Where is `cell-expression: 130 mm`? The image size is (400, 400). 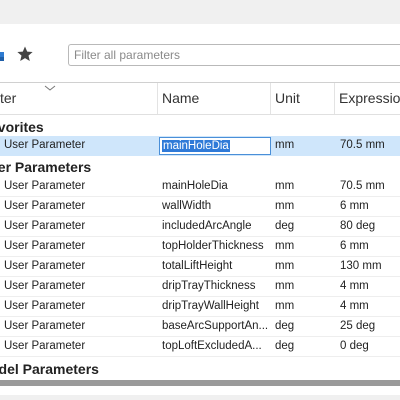 cell-expression: 130 mm is located at coordinates (370, 266).